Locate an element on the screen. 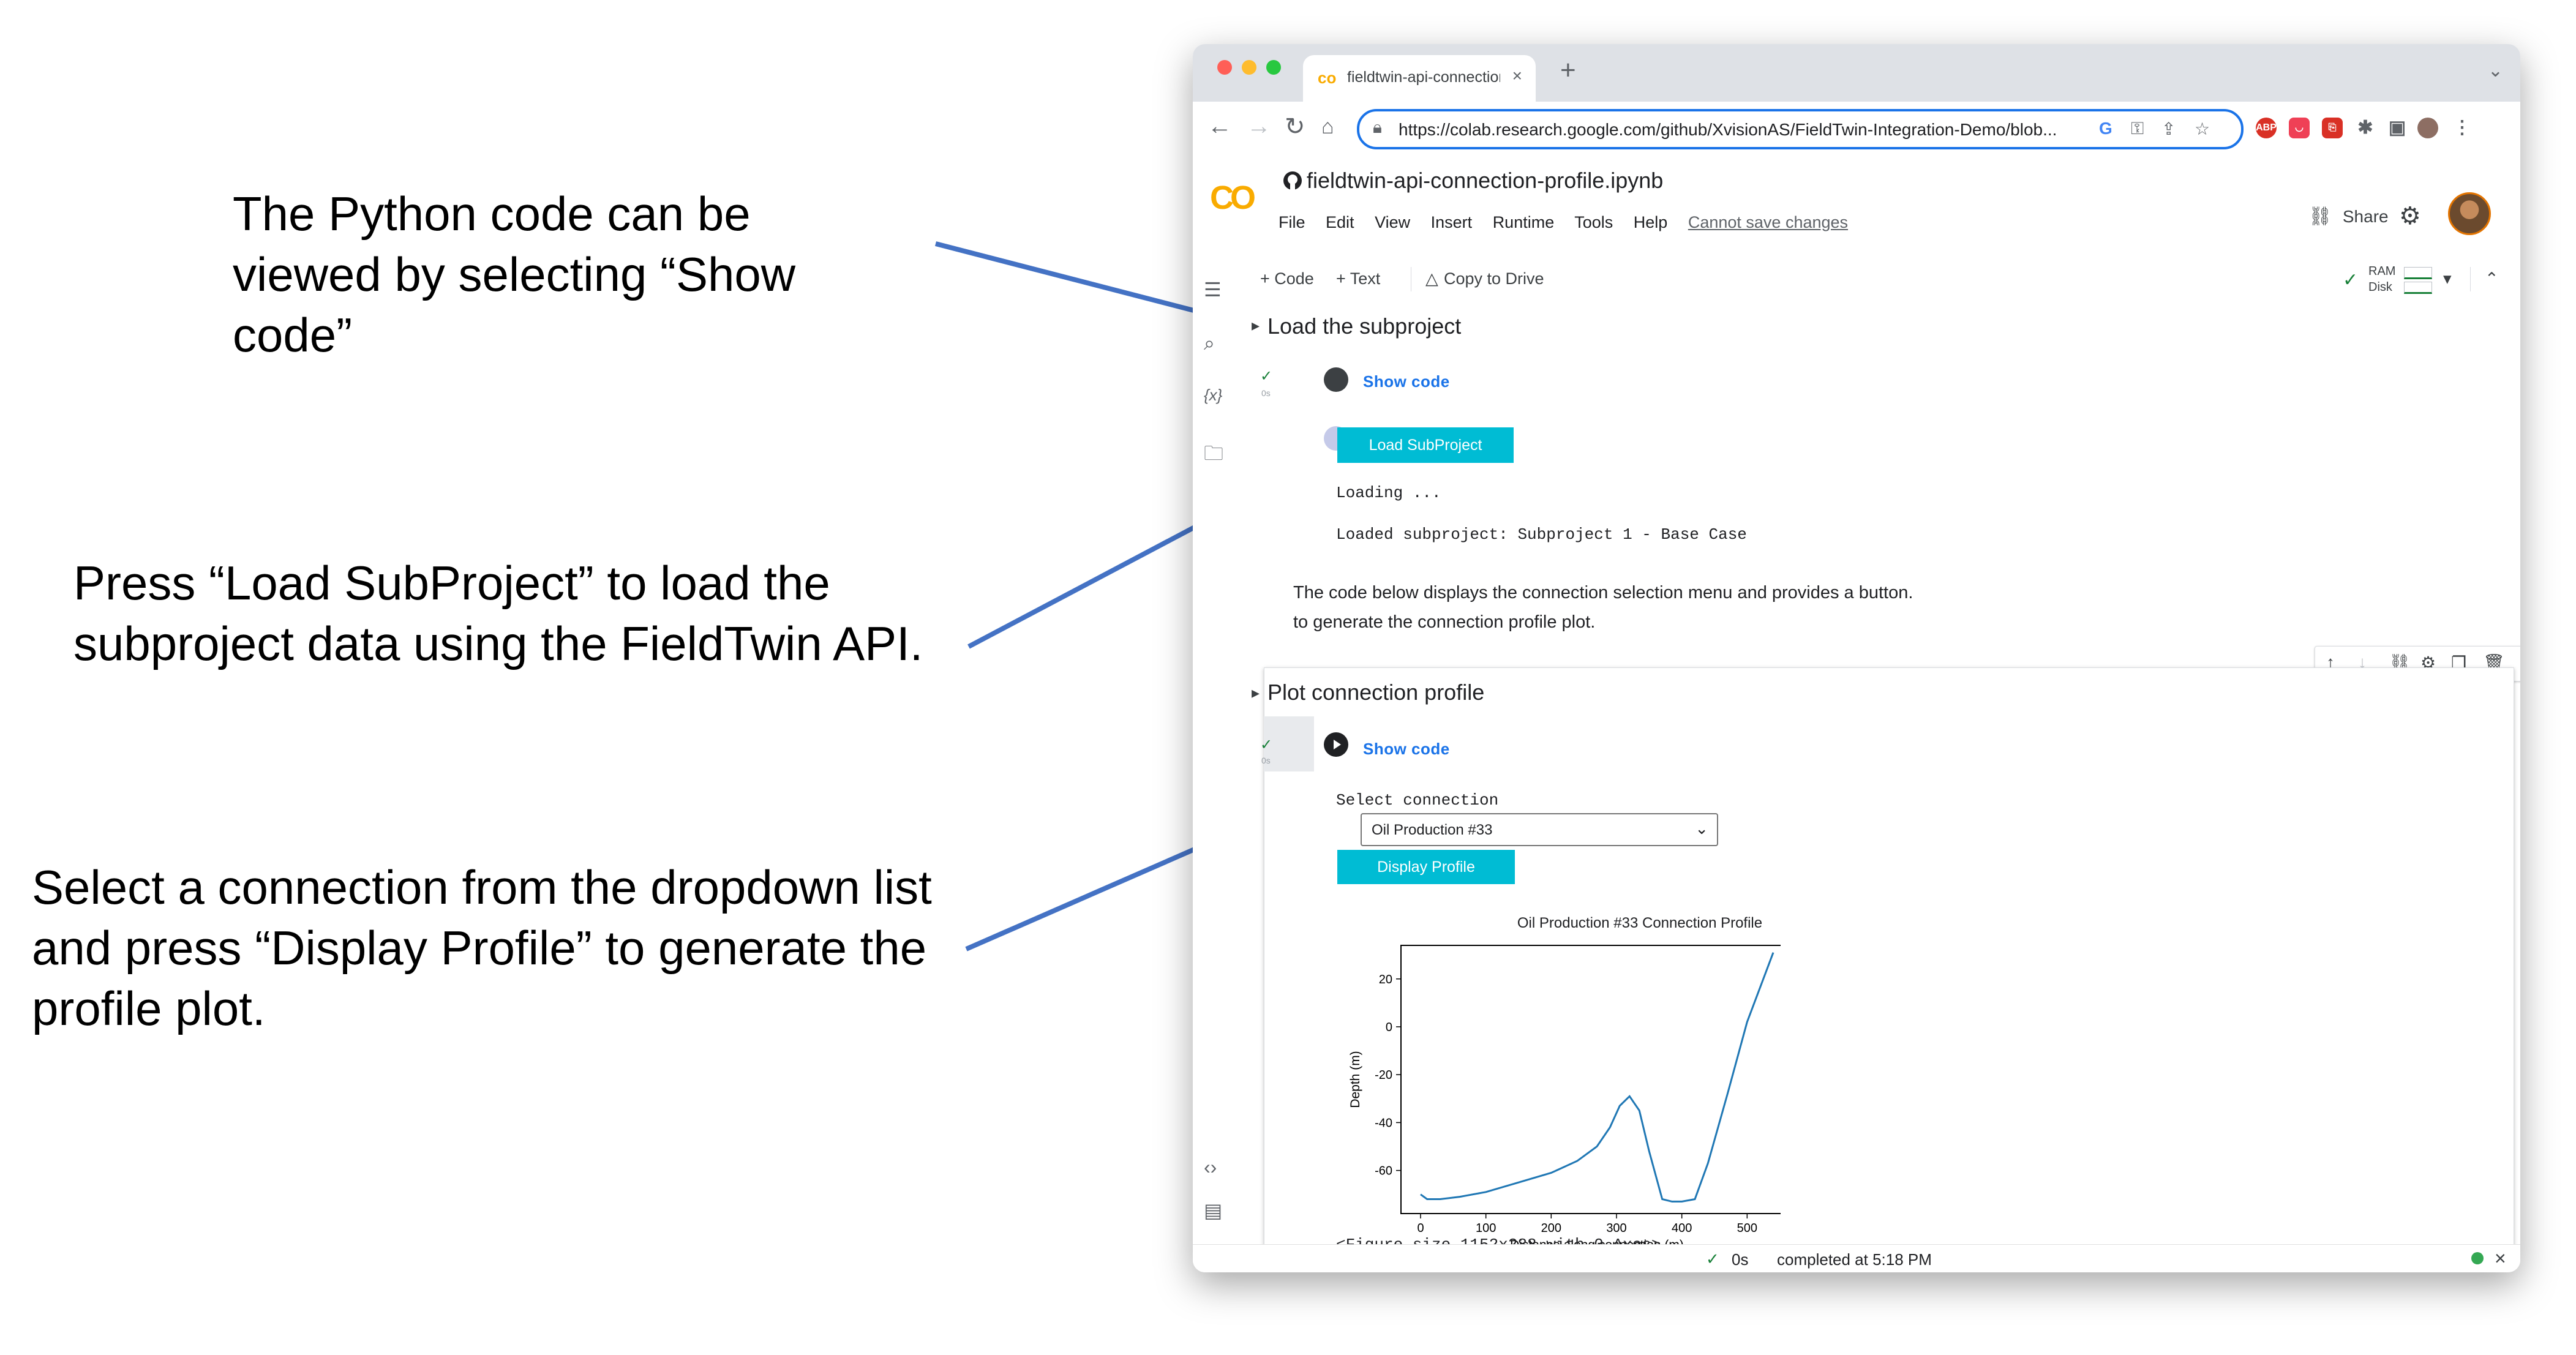  tab-bar: co fieldtwin-api-connection-profi × + ⌄ is located at coordinates (1856, 73).